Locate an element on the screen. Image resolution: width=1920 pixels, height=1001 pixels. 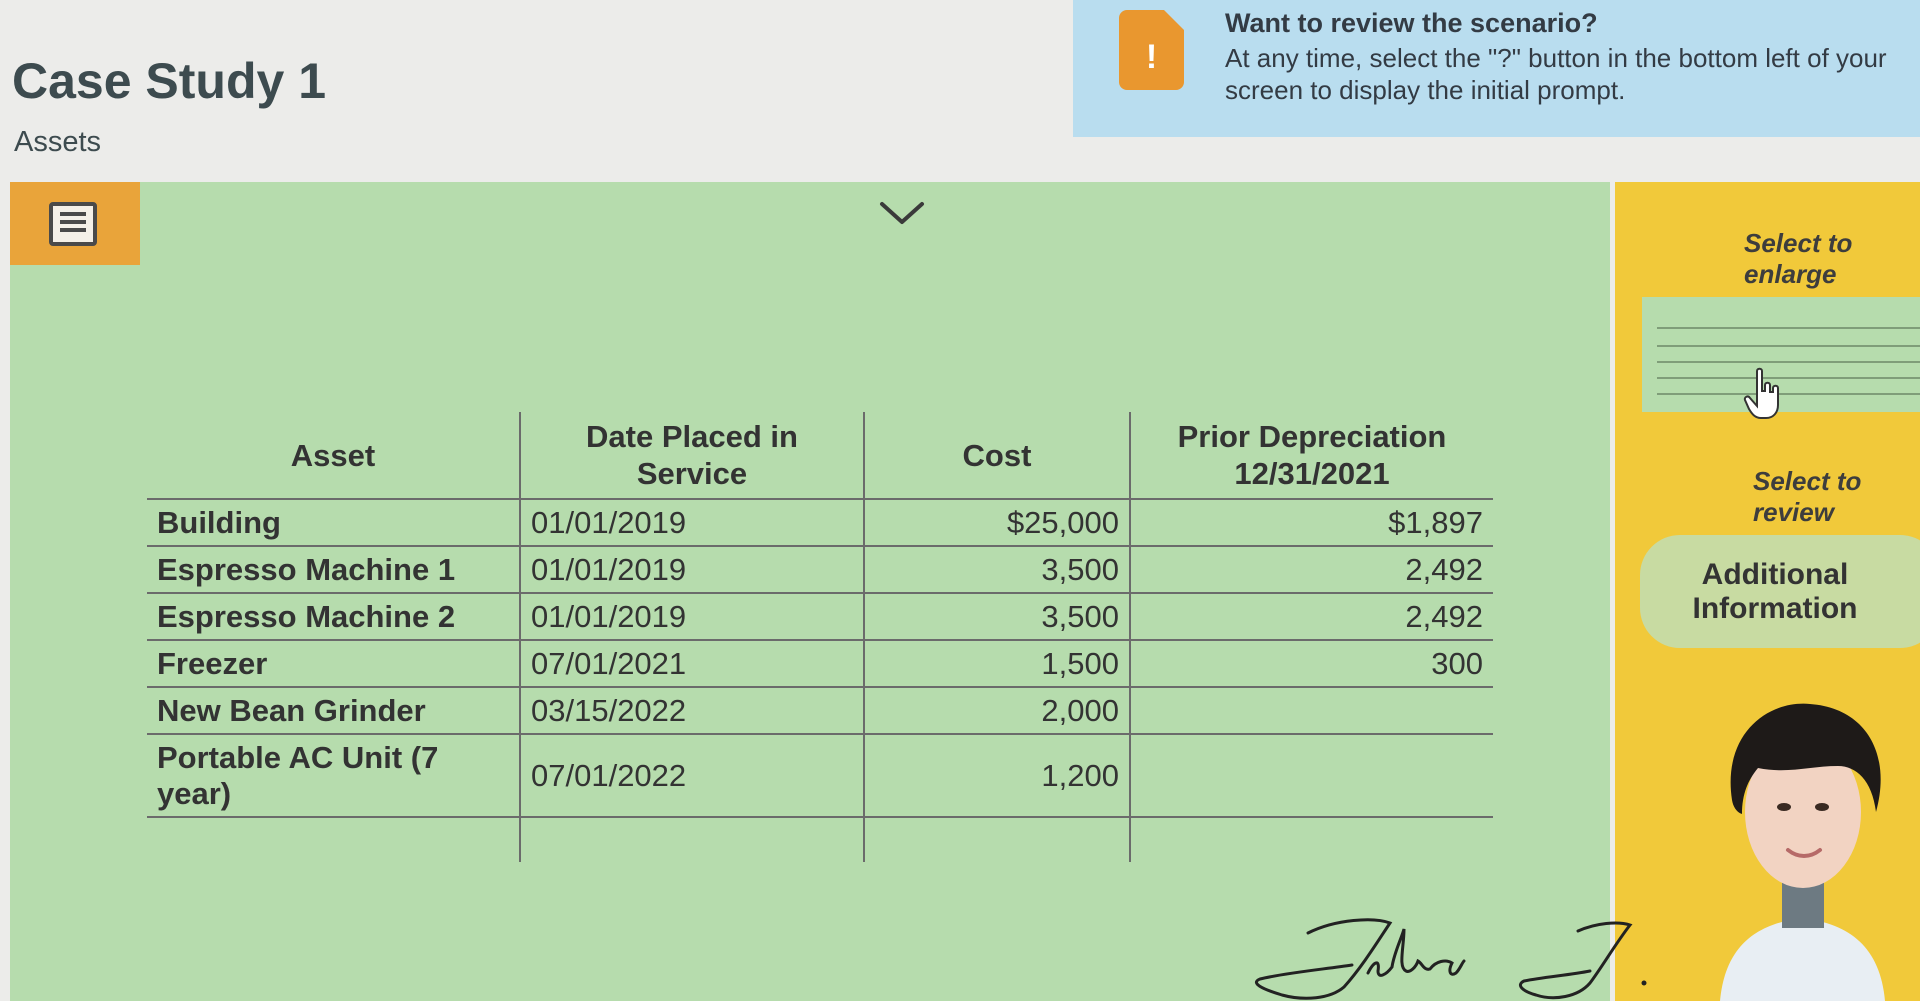
cost-cell: $25,000 is located at coordinates (996, 522).